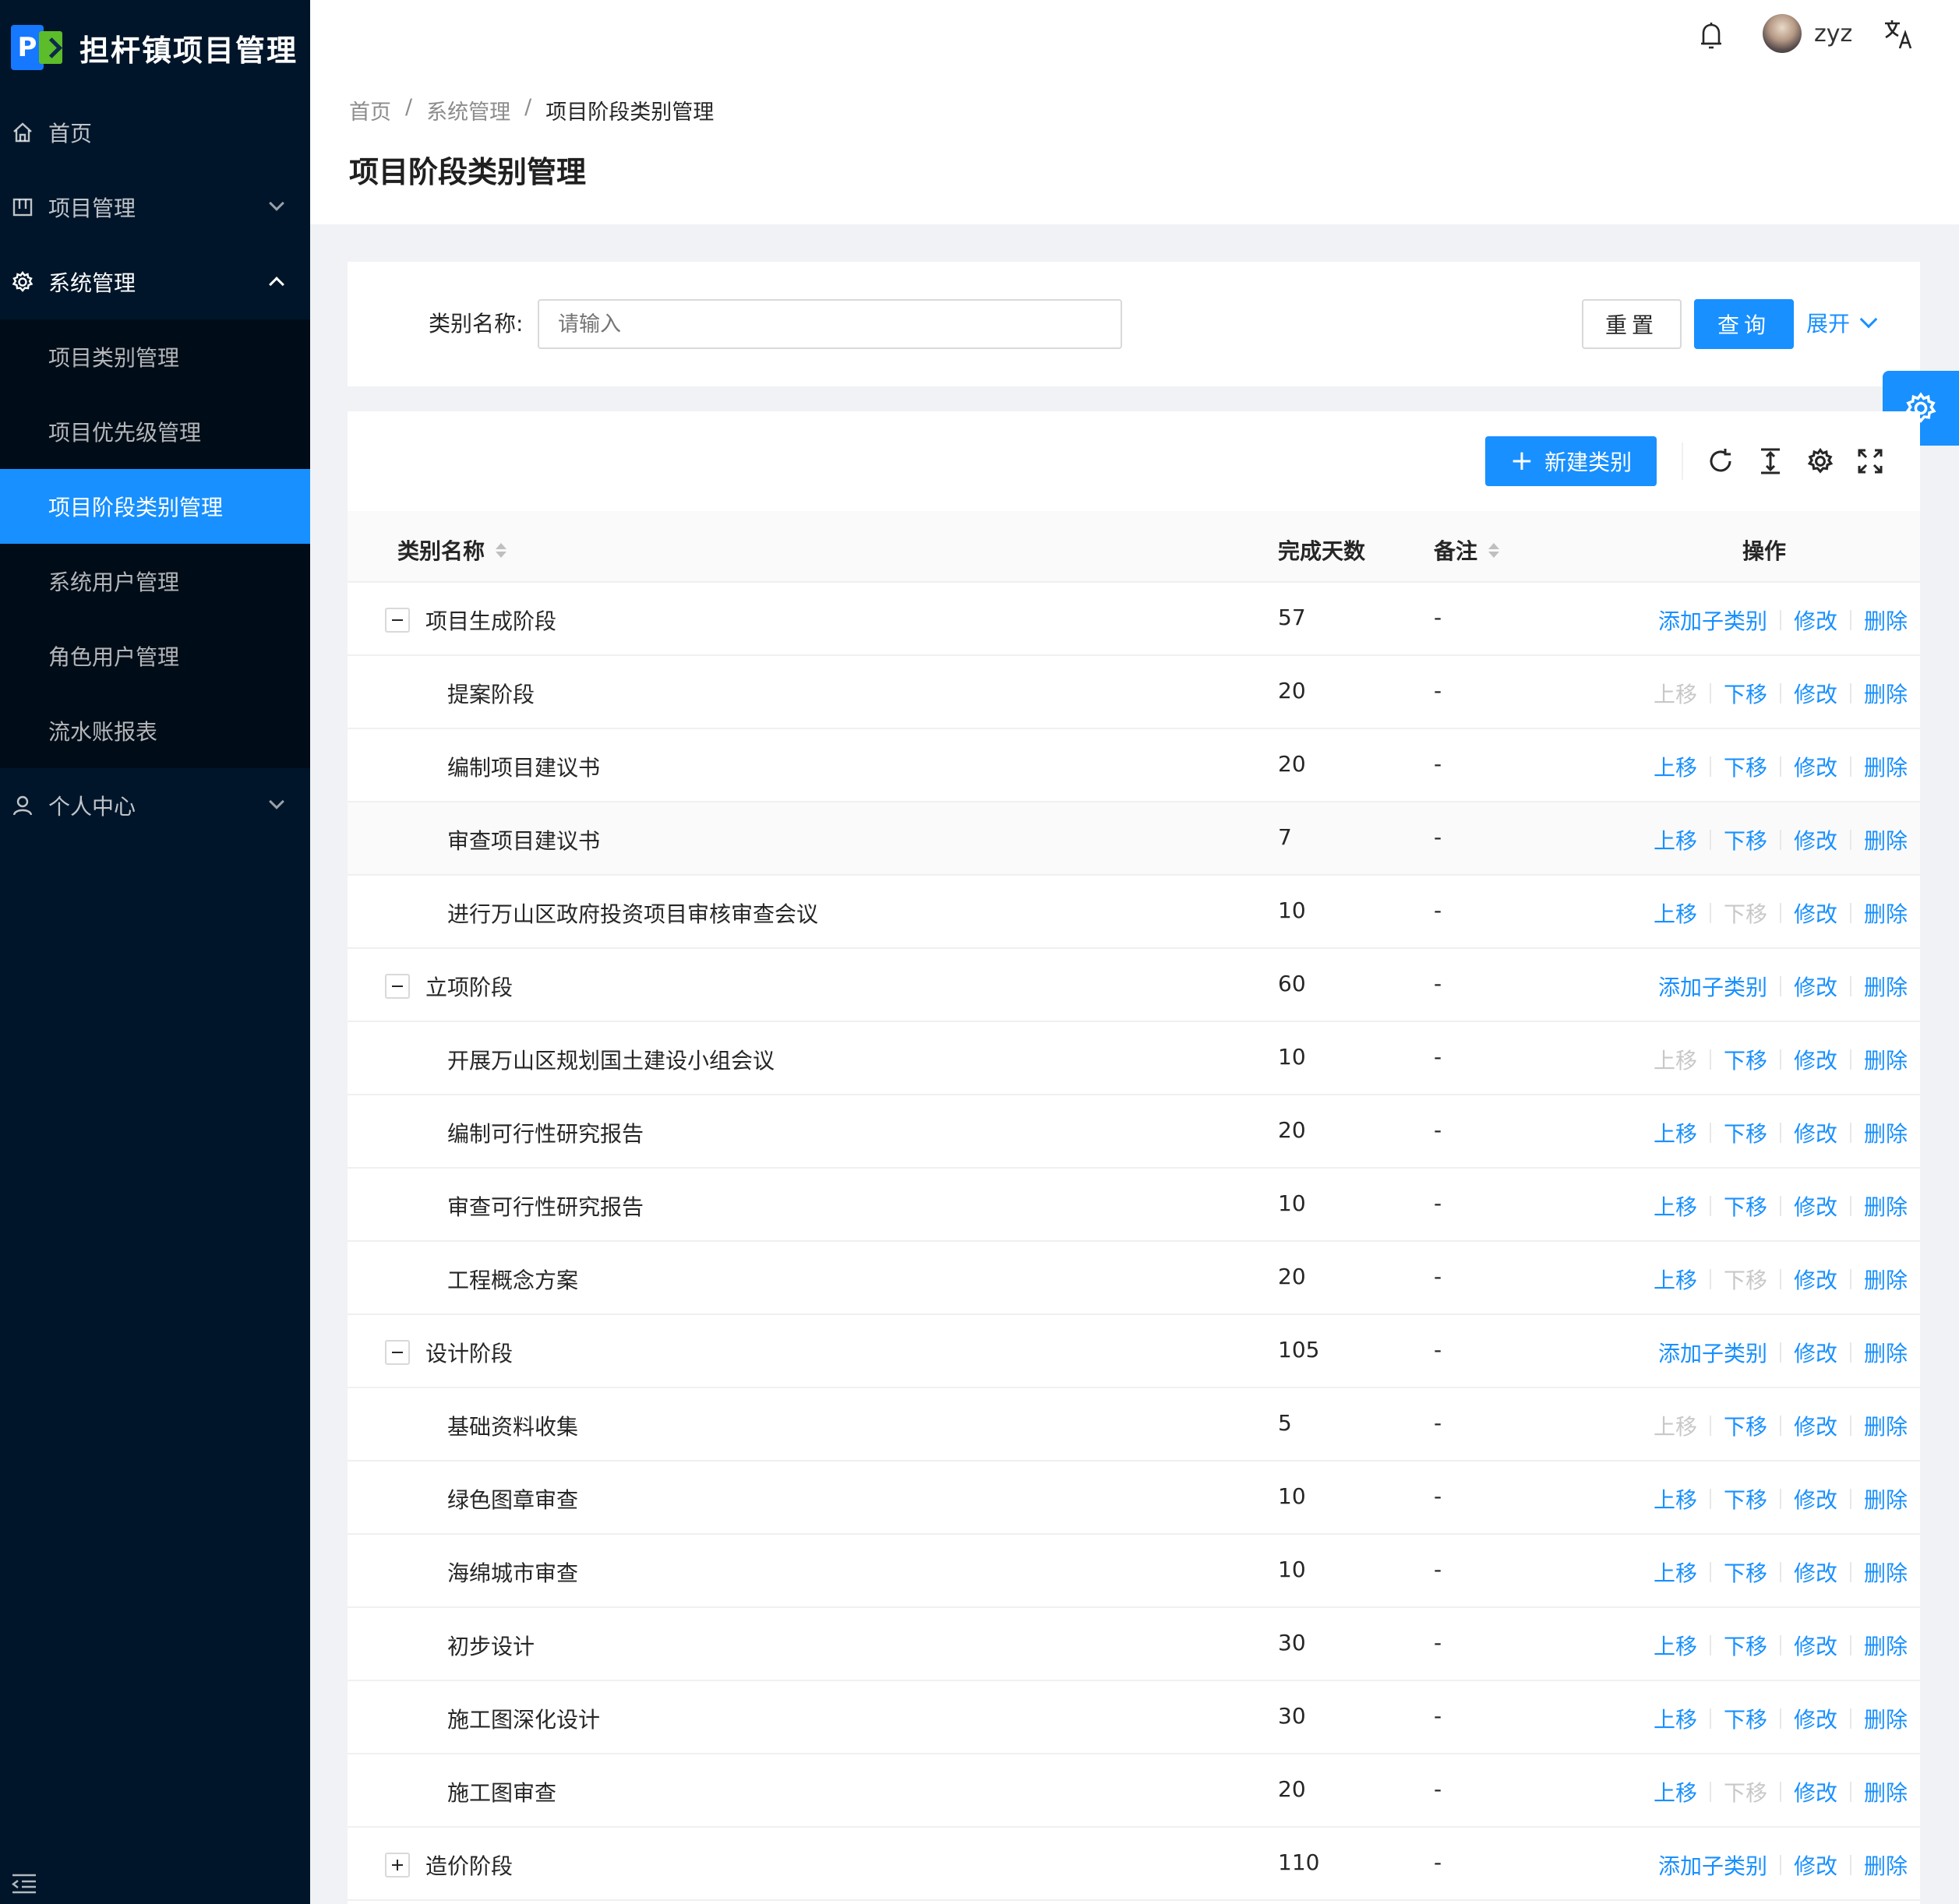 This screenshot has height=1904, width=1959. I want to click on sidebar-item-project-category: 项目类别管理, so click(155, 357).